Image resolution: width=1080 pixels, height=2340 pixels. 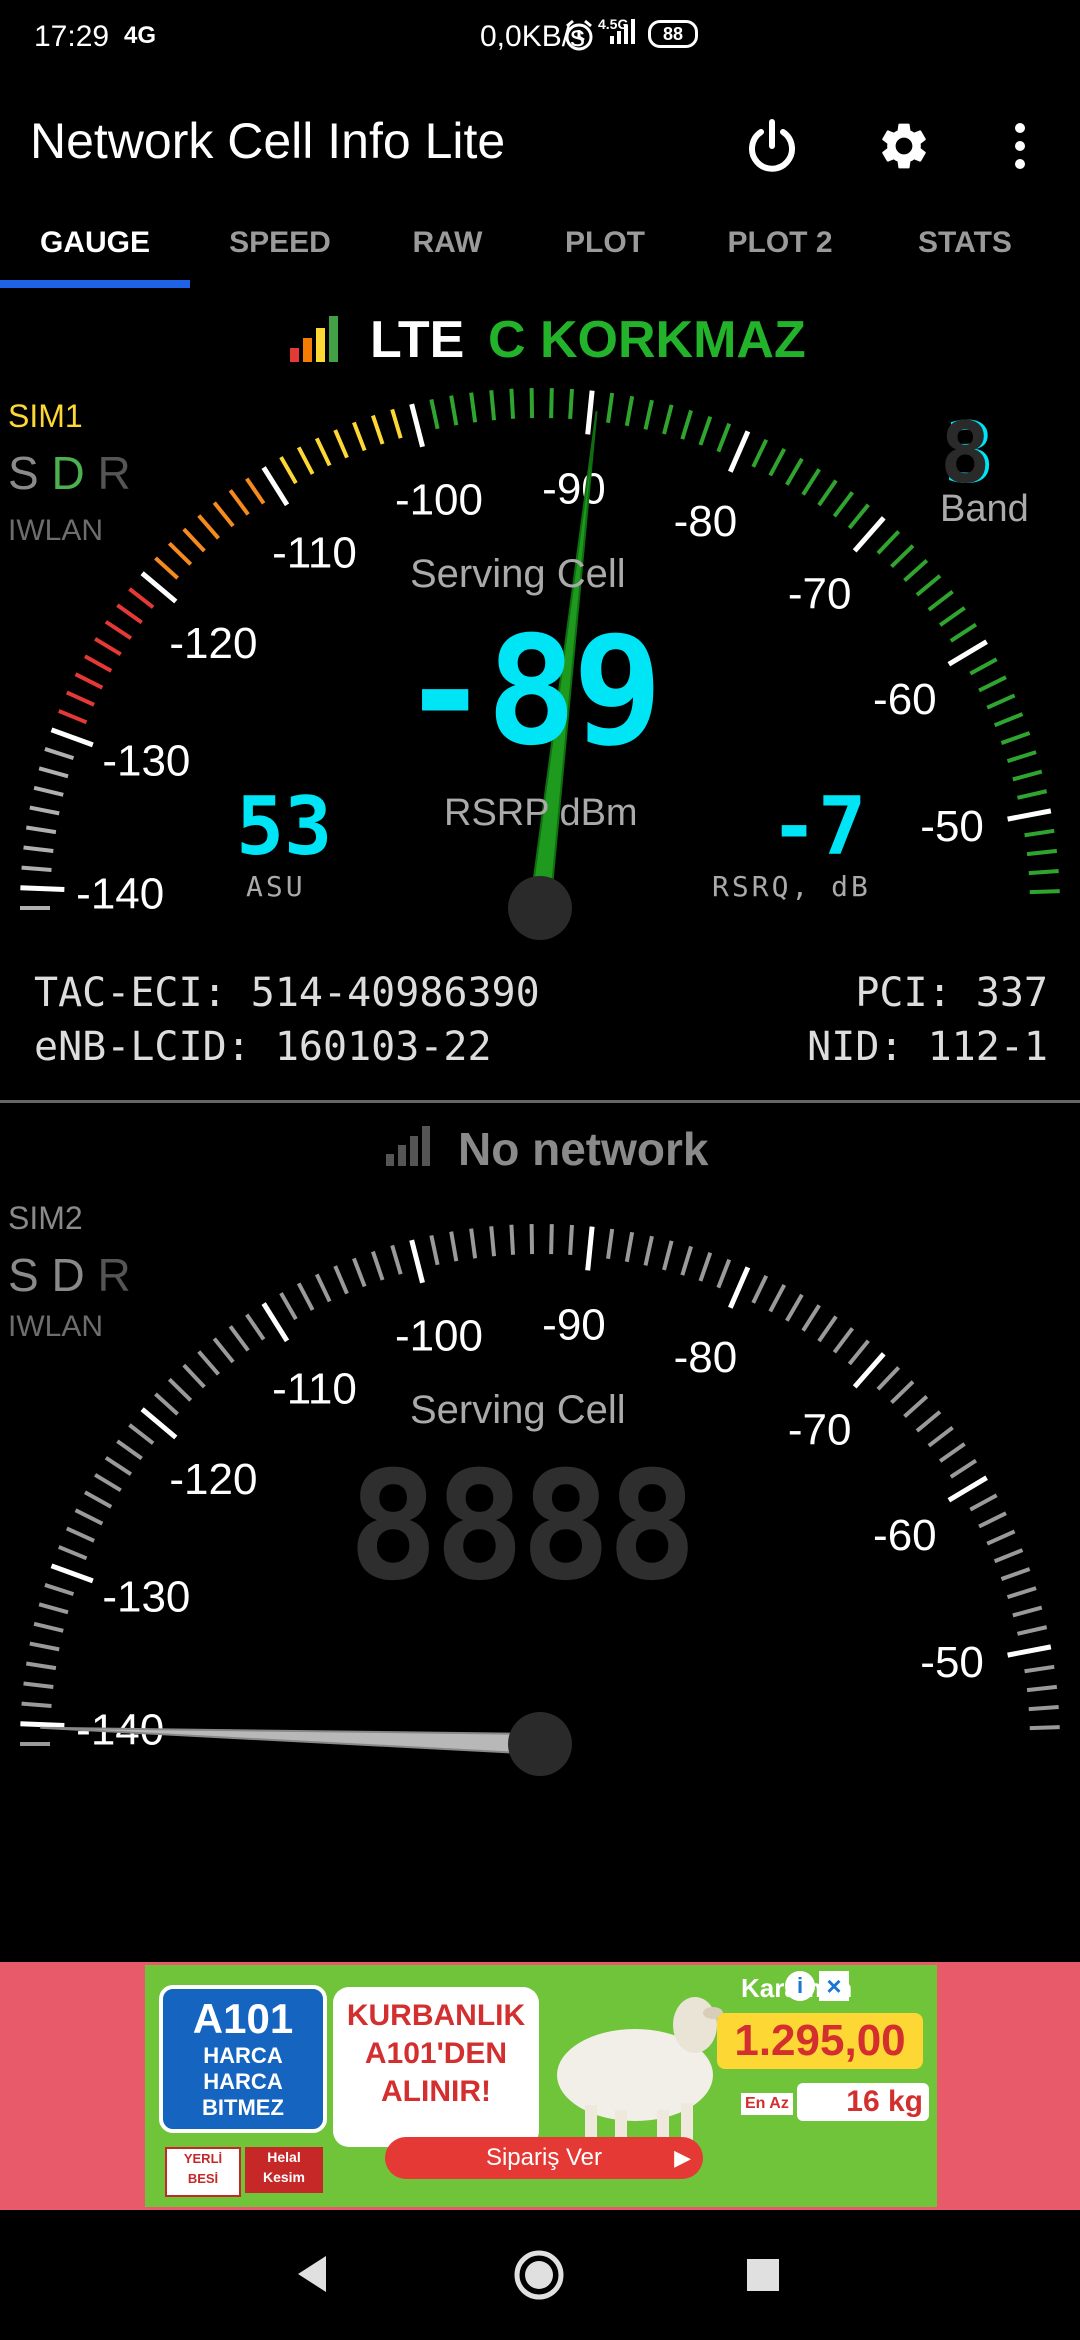 I want to click on ad-badge-halal: Helal Kesim, so click(x=284, y=2170).